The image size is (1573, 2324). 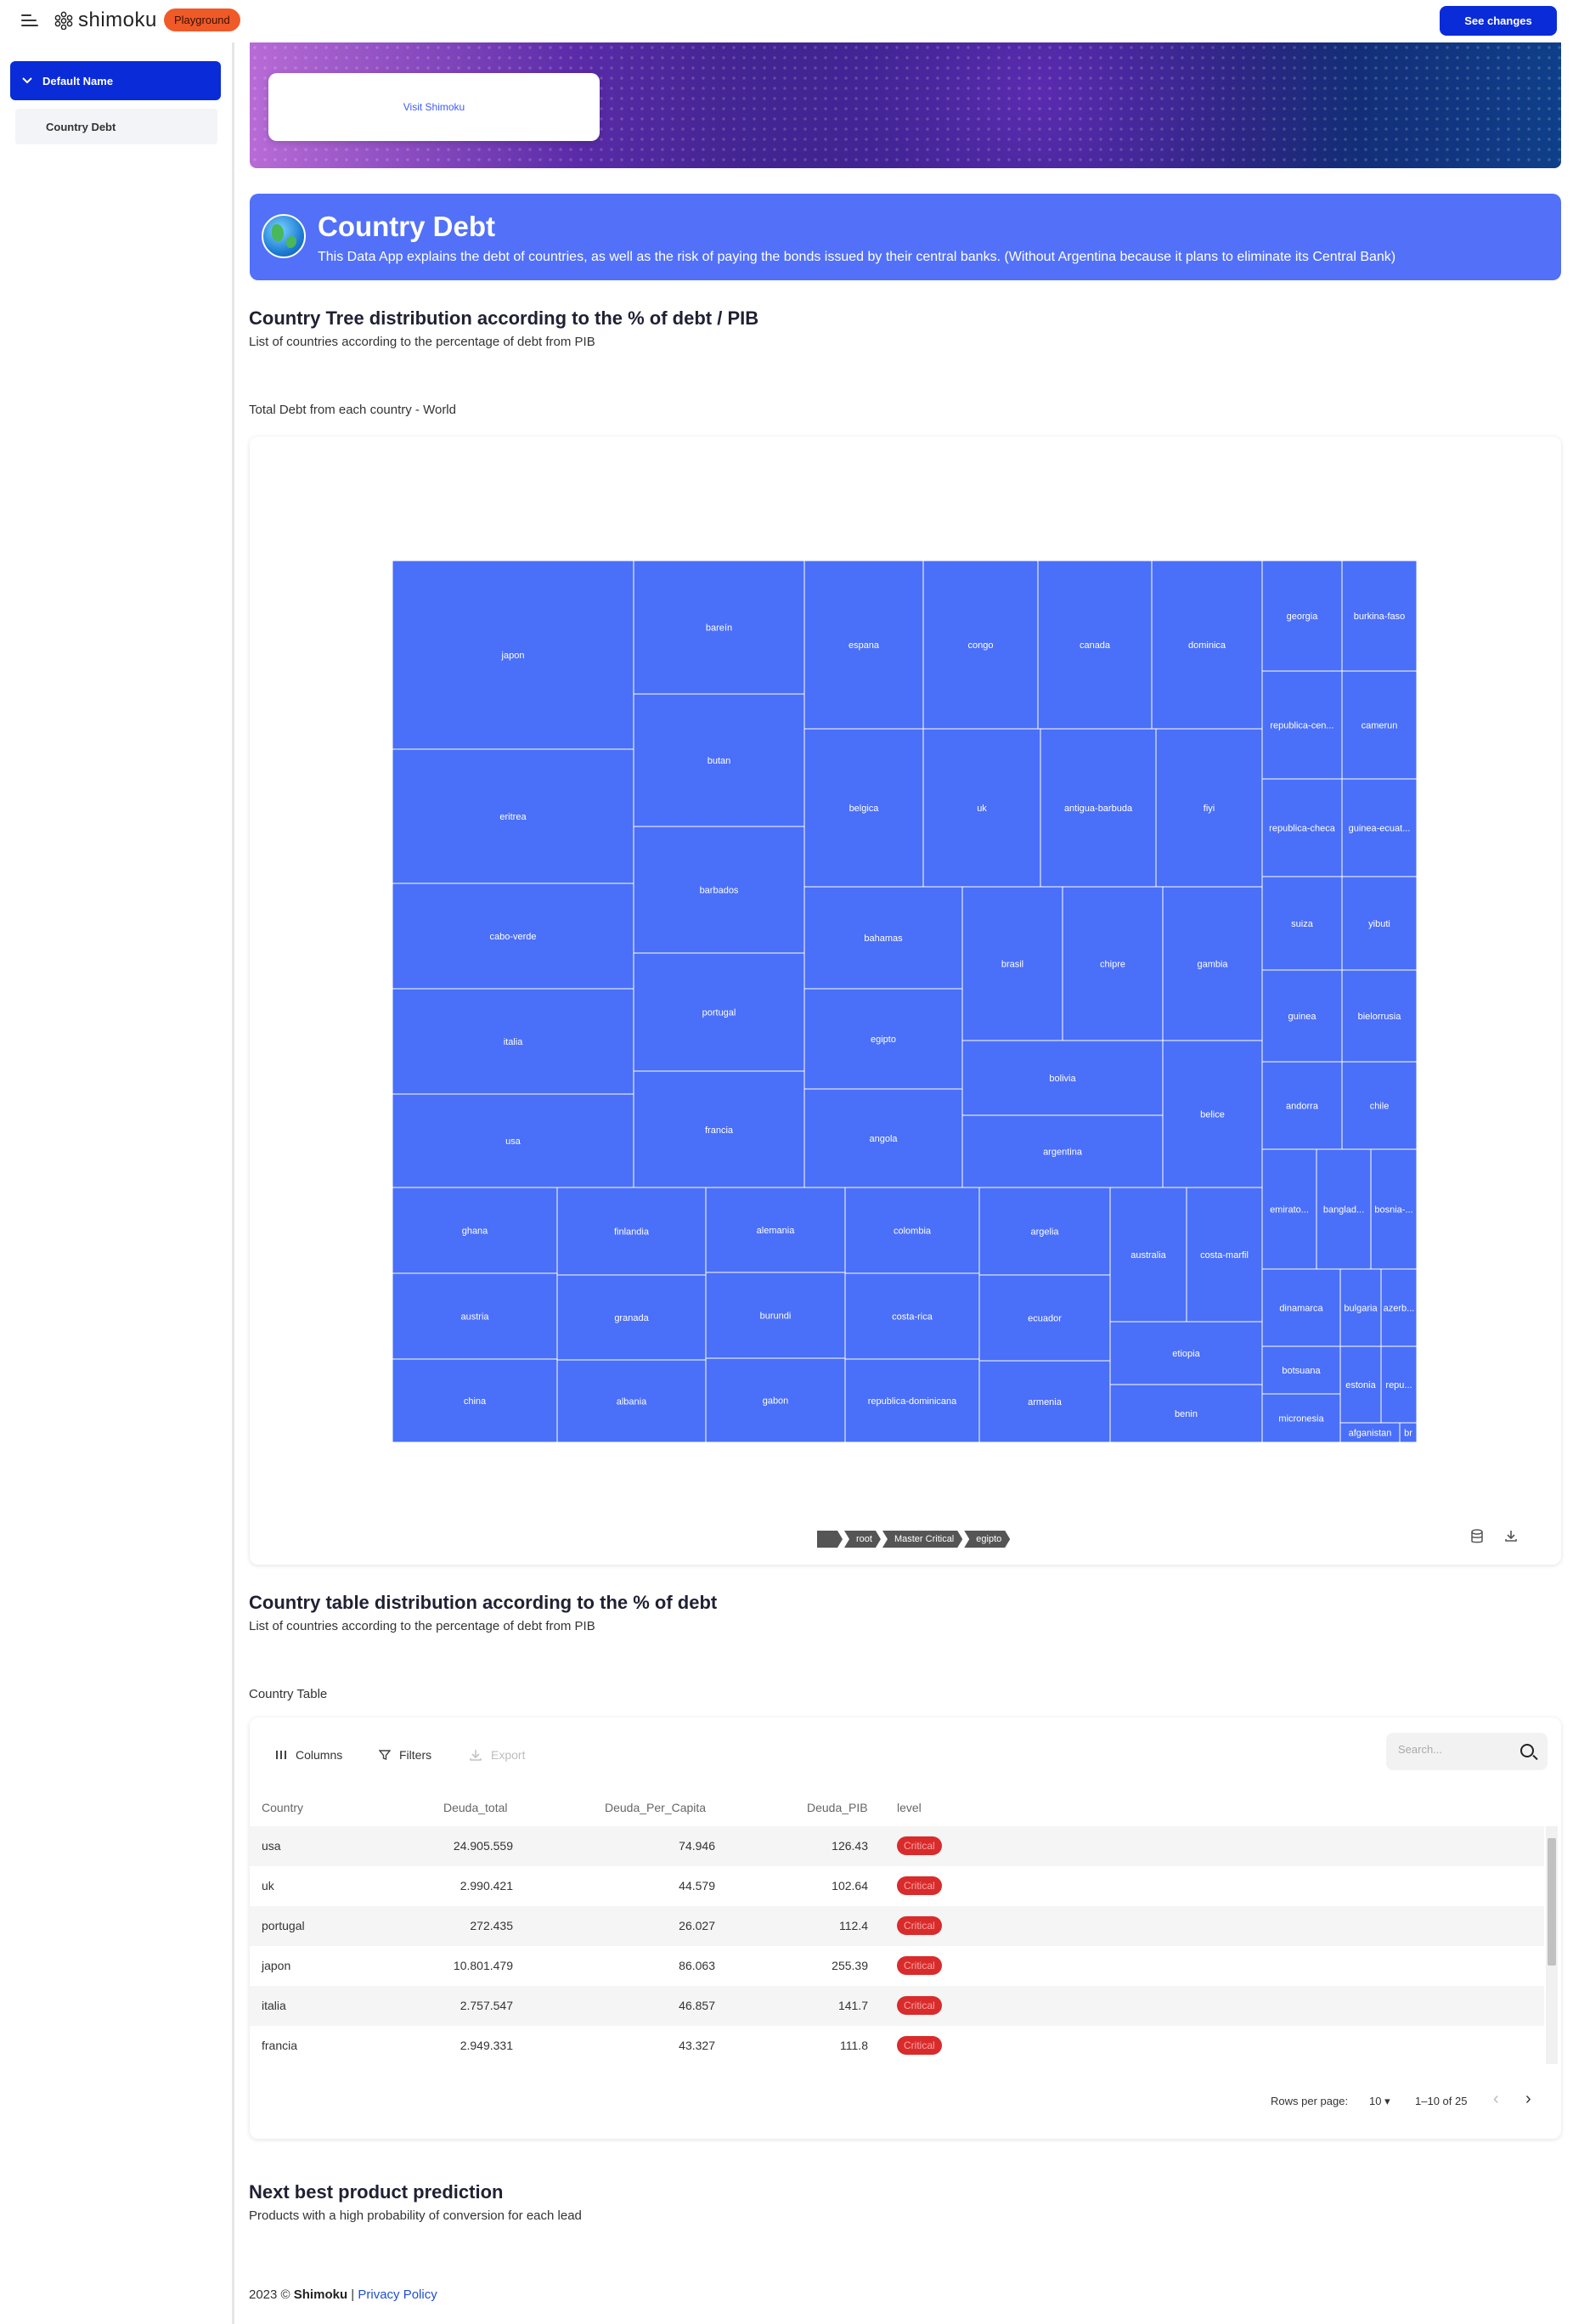 What do you see at coordinates (352, 410) in the screenshot?
I see `chart-card-label: Total Debt from each country - World` at bounding box center [352, 410].